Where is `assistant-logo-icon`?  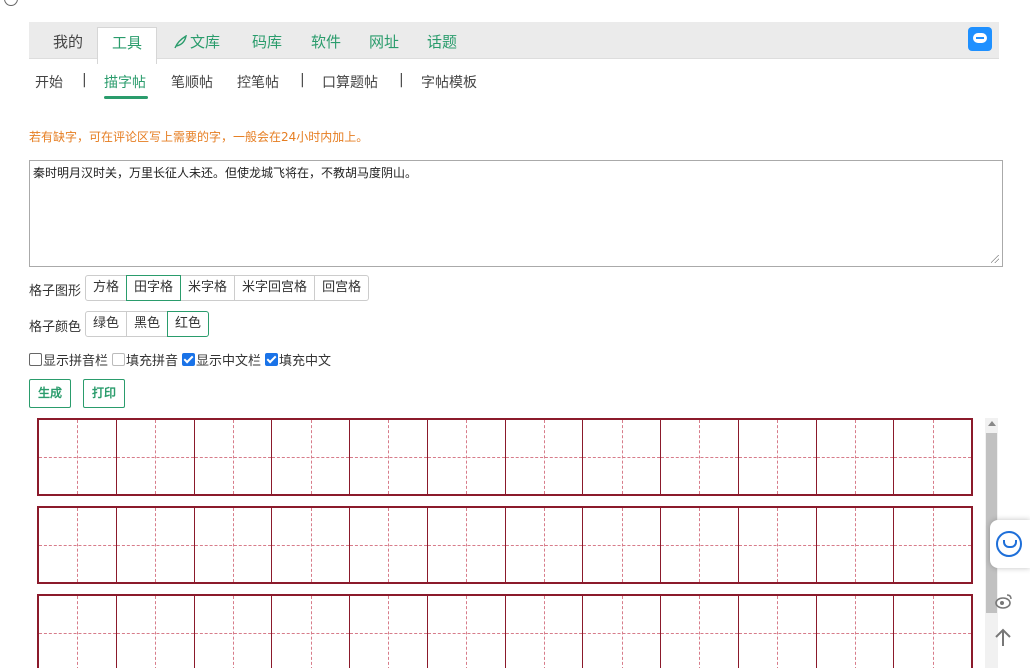
assistant-logo-icon is located at coordinates (1009, 544).